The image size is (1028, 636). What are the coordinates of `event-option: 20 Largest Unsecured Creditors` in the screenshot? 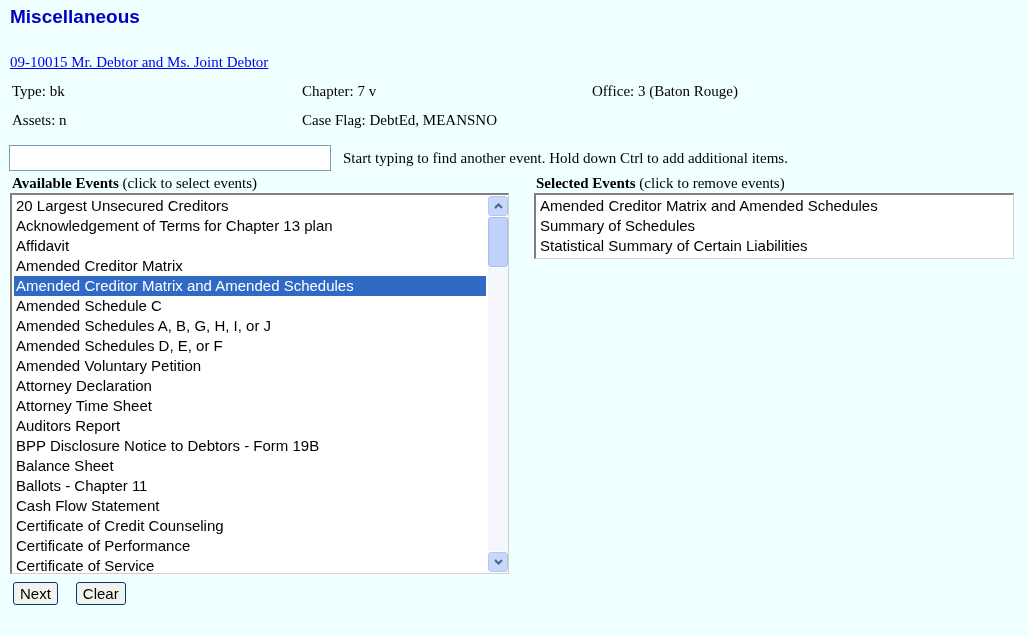 It's located at (250, 206).